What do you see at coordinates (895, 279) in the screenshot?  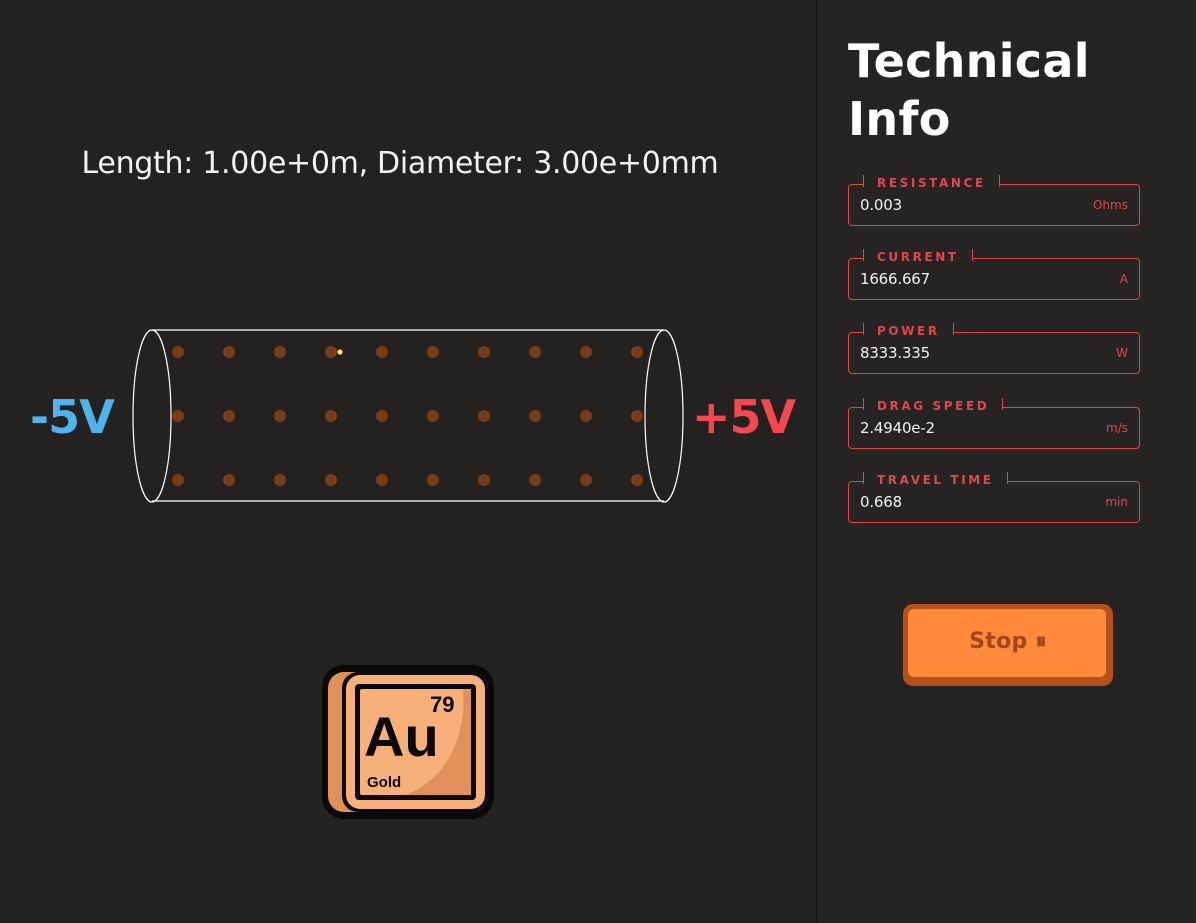 I see `current-value: 1666.667` at bounding box center [895, 279].